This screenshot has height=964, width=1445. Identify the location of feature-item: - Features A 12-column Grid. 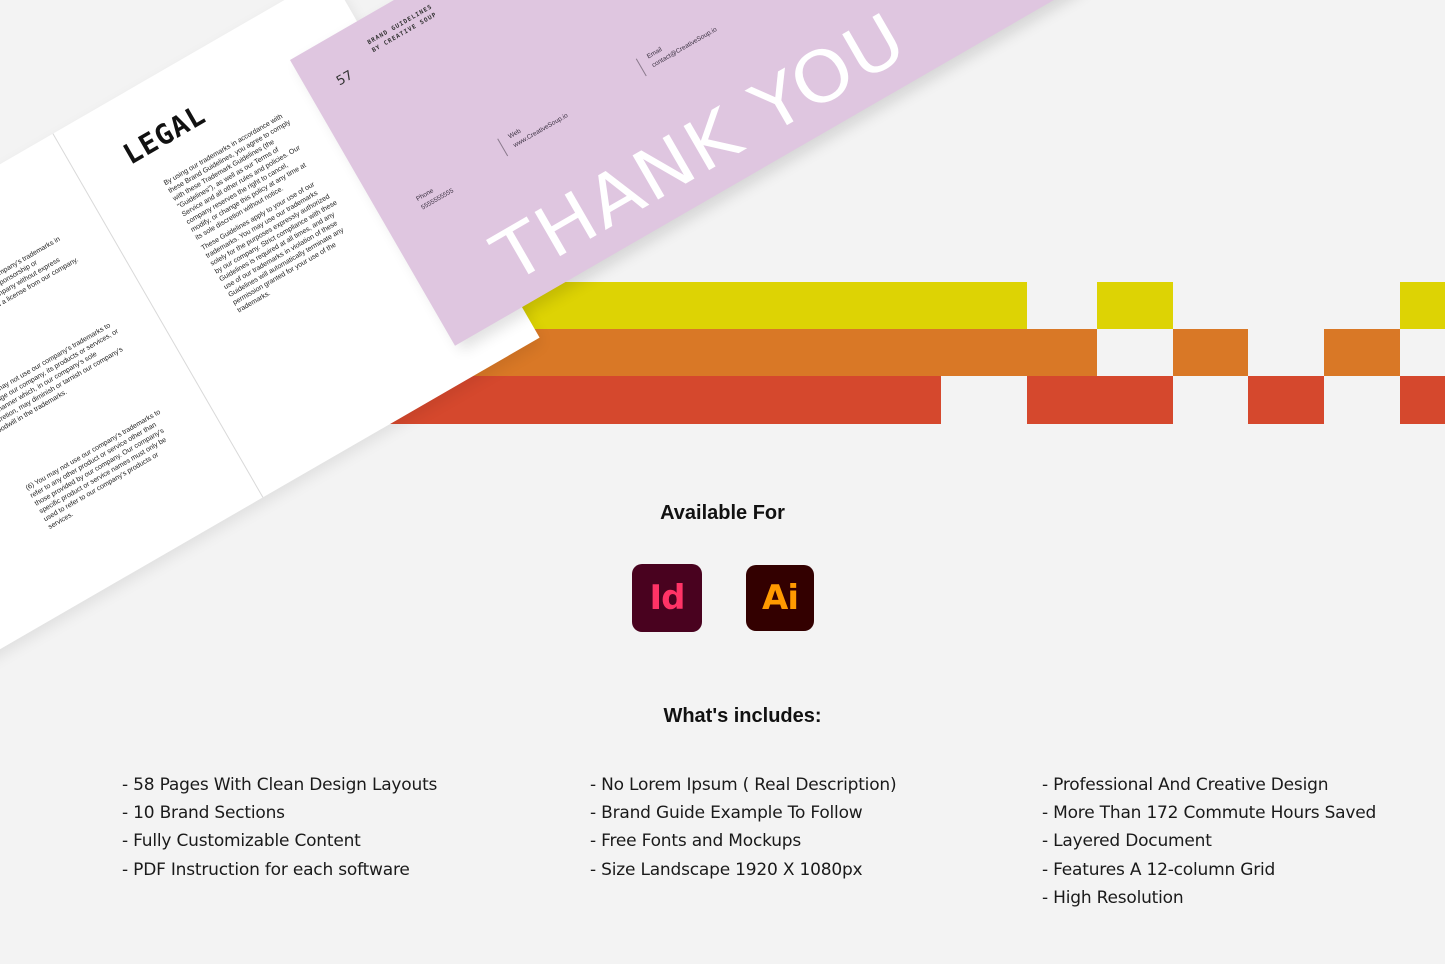
(1159, 869).